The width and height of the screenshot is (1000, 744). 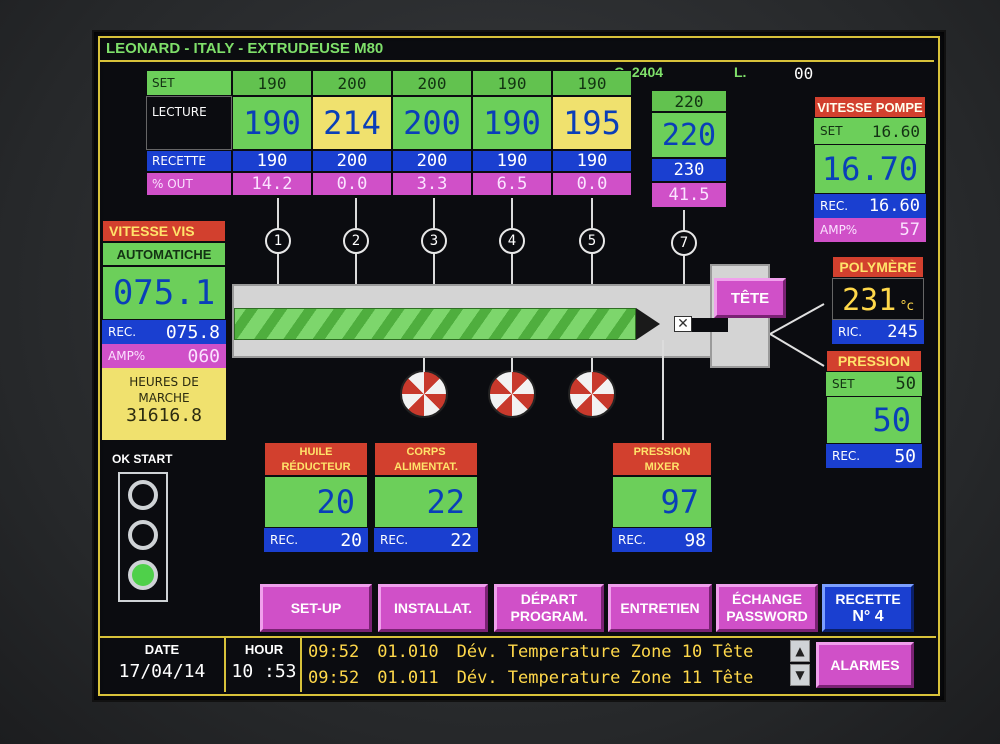 I want to click on extruder-screw, so click(x=435, y=324).